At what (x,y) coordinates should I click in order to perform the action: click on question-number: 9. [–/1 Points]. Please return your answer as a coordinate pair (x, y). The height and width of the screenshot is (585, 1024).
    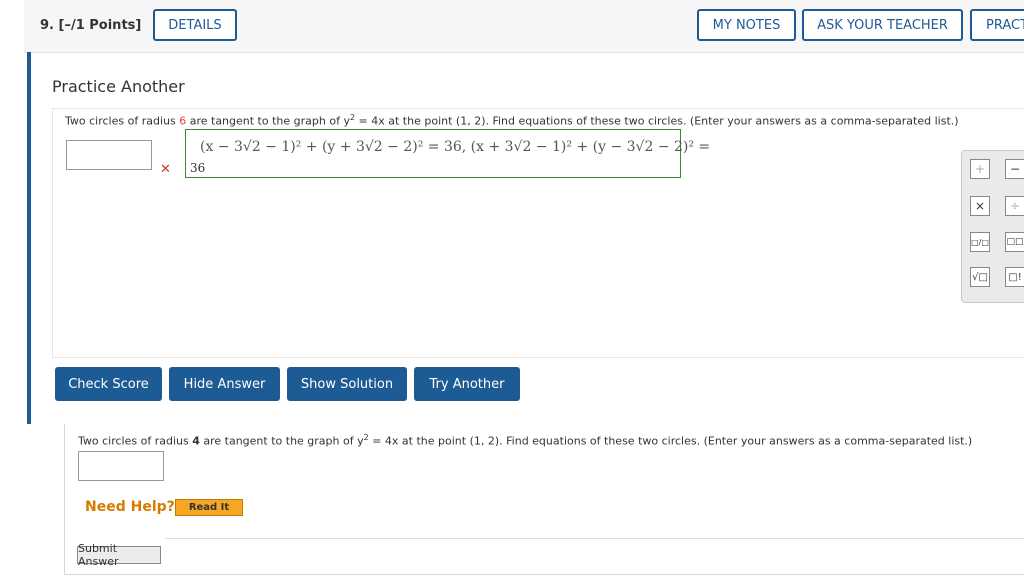
    Looking at the image, I should click on (91, 25).